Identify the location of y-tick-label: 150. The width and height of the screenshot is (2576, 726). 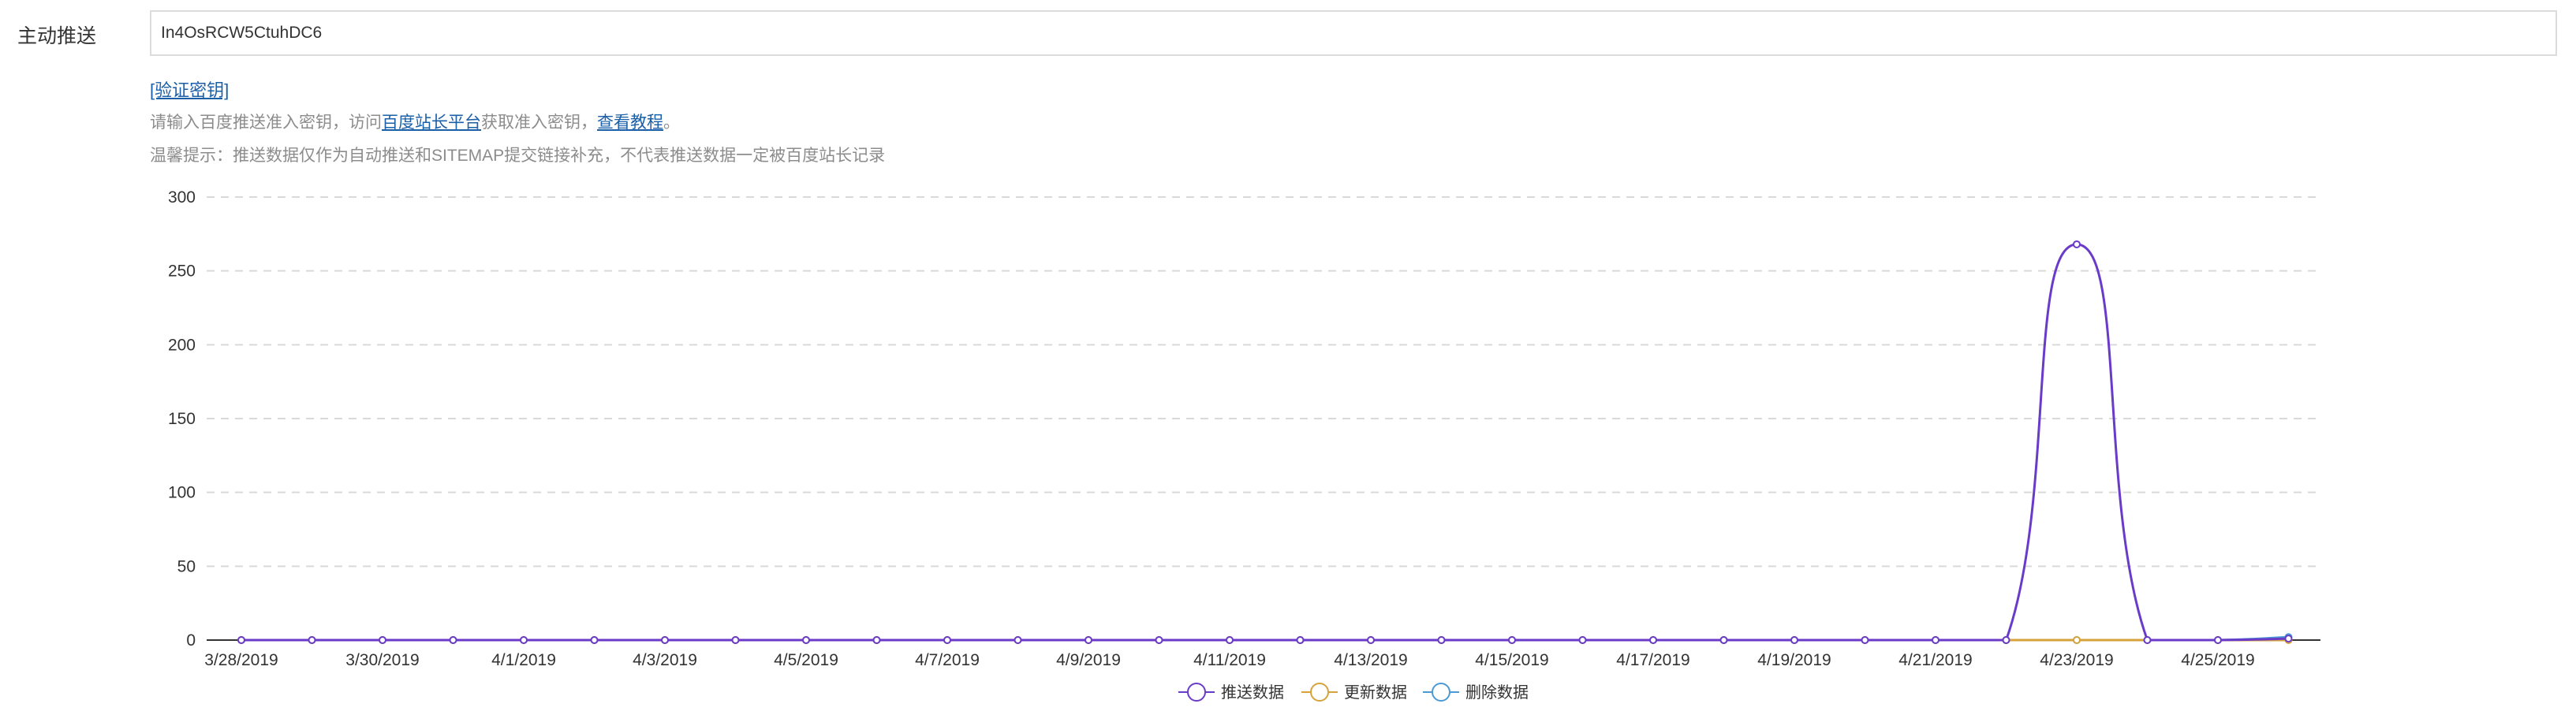
(182, 419).